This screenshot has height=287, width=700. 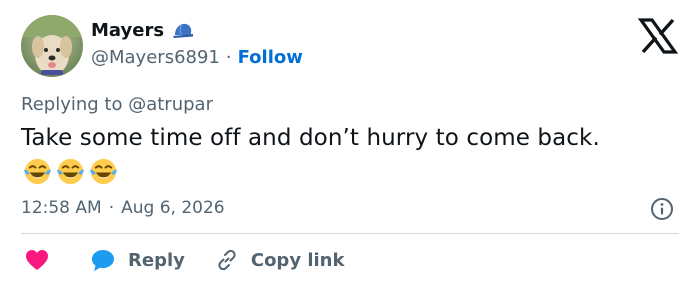 I want to click on replying-to-mention: @atrupar, so click(x=170, y=104).